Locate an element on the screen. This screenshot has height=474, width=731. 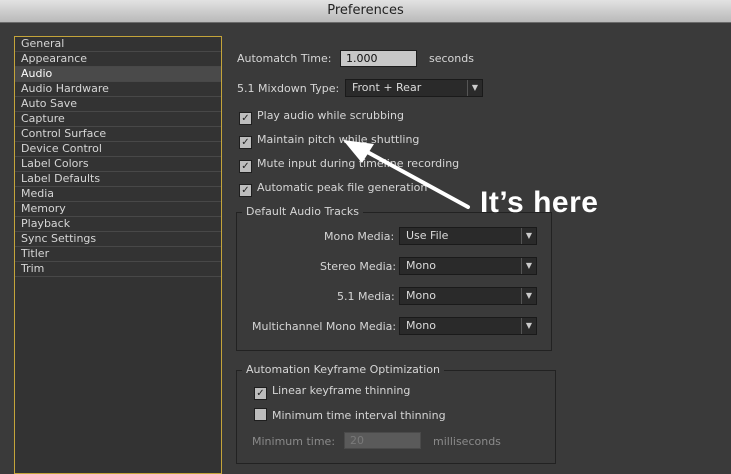
option-label: Play audio while scrubbing is located at coordinates (331, 115).